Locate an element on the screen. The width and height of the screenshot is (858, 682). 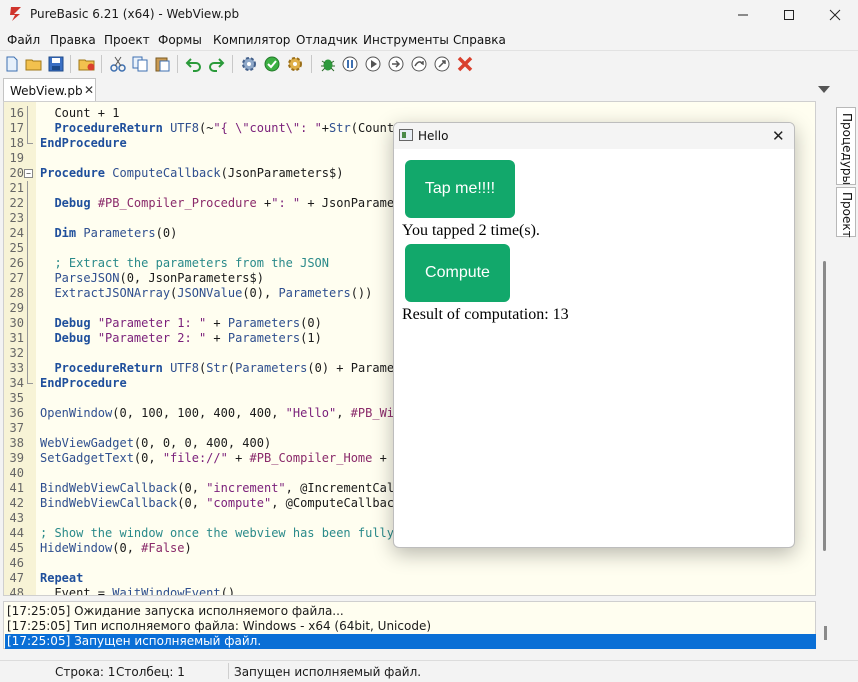
line-number: 47 is located at coordinates (16, 578).